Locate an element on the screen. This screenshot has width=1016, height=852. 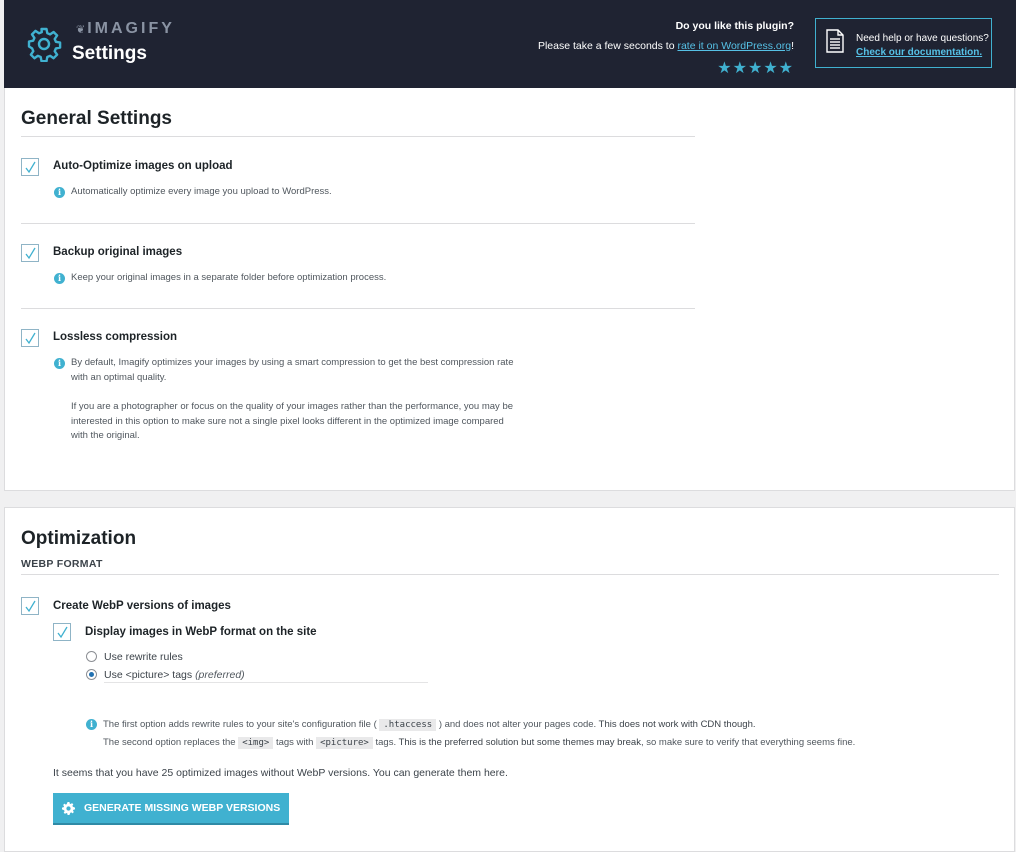
info-1c: This does not work with CDN though. is located at coordinates (677, 724).